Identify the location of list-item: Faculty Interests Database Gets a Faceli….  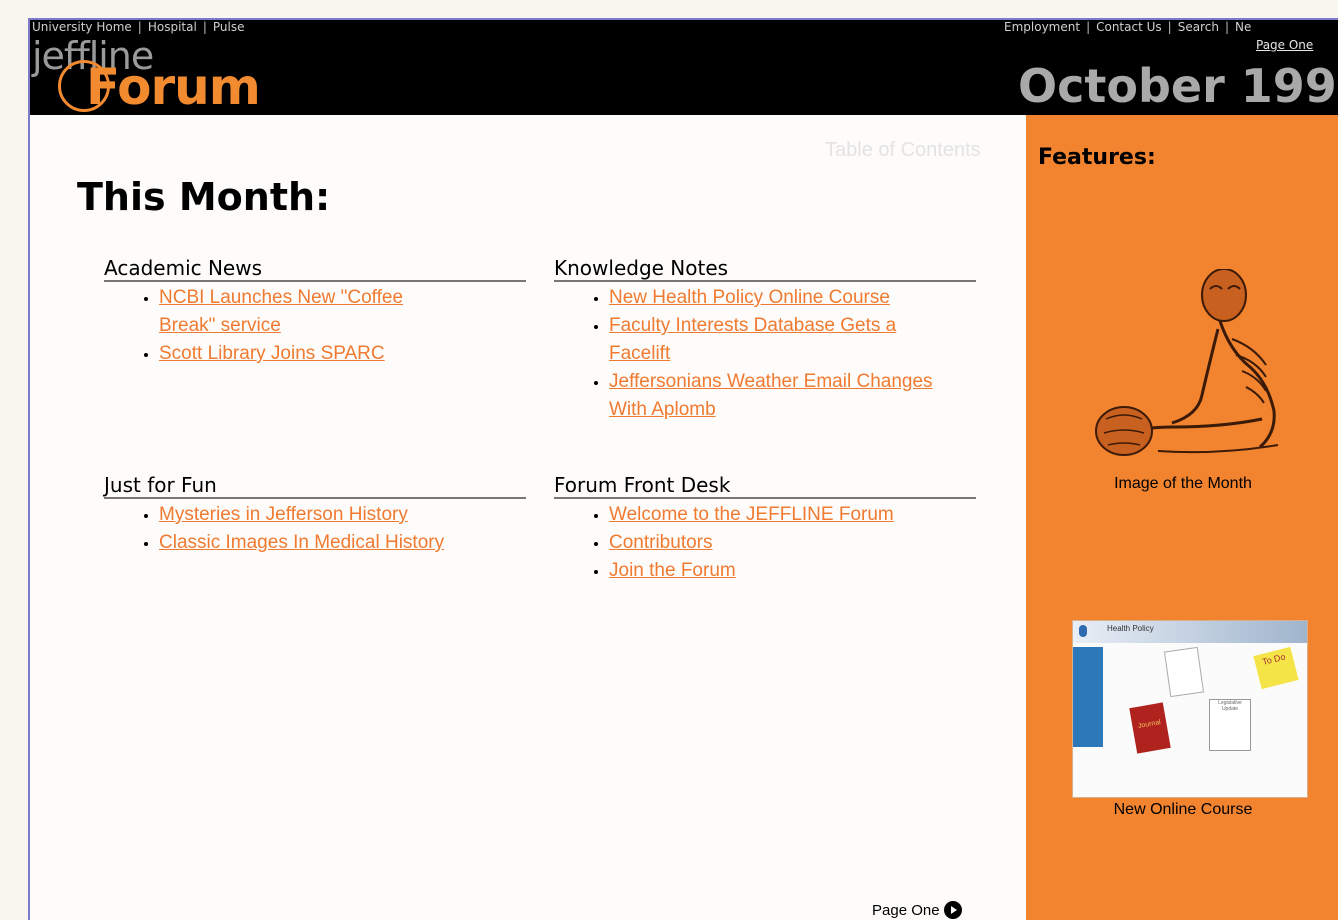
(766, 340).